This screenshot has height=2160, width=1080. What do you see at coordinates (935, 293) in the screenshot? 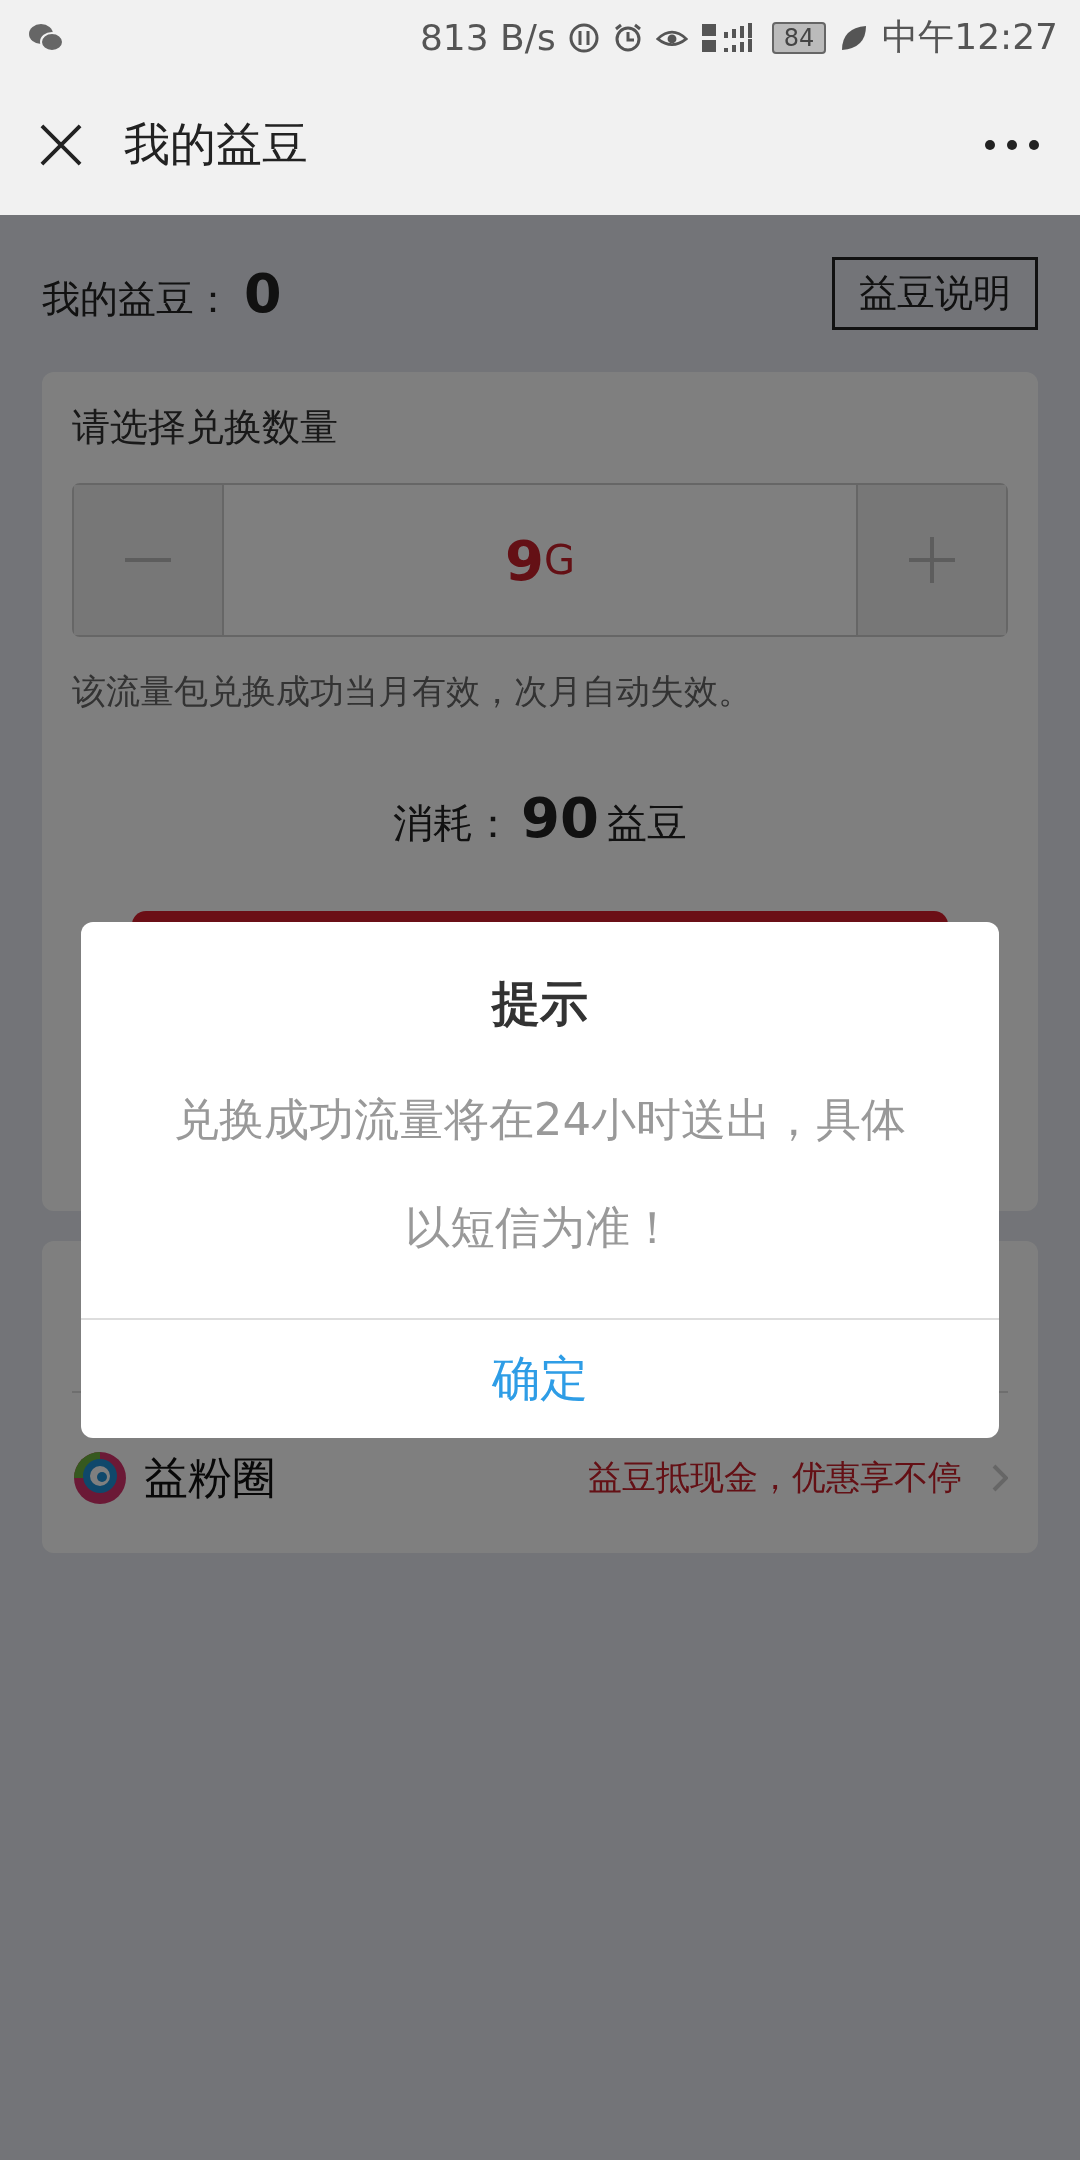
I see `help-button: 益豆说明` at bounding box center [935, 293].